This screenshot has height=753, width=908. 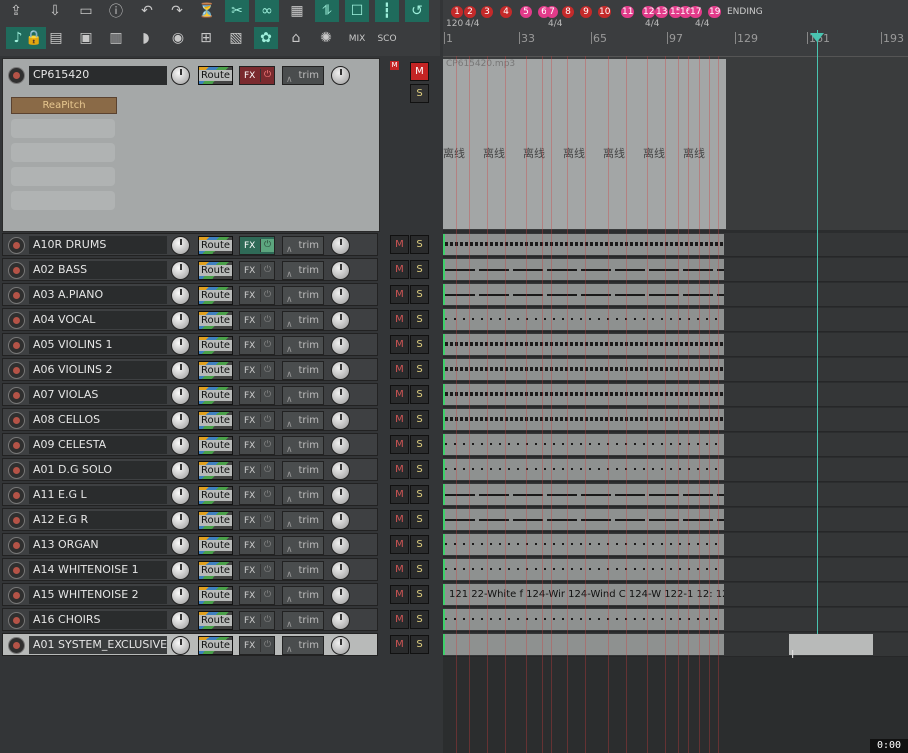 I want to click on track-name: A15 WHITENOISE 2, so click(x=98, y=595).